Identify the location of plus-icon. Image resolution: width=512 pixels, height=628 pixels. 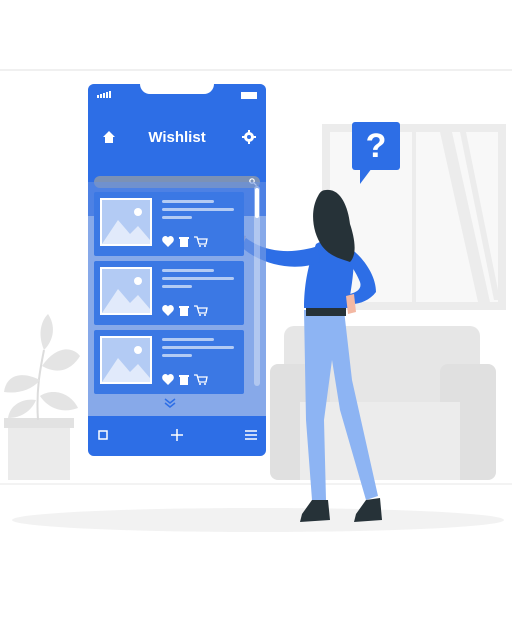
(177, 435).